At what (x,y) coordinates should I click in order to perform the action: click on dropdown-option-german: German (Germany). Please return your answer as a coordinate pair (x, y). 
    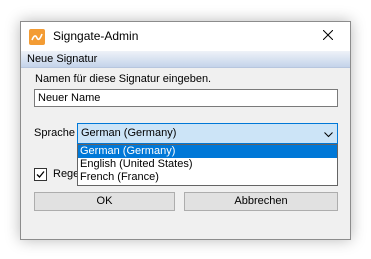
    Looking at the image, I should click on (207, 151).